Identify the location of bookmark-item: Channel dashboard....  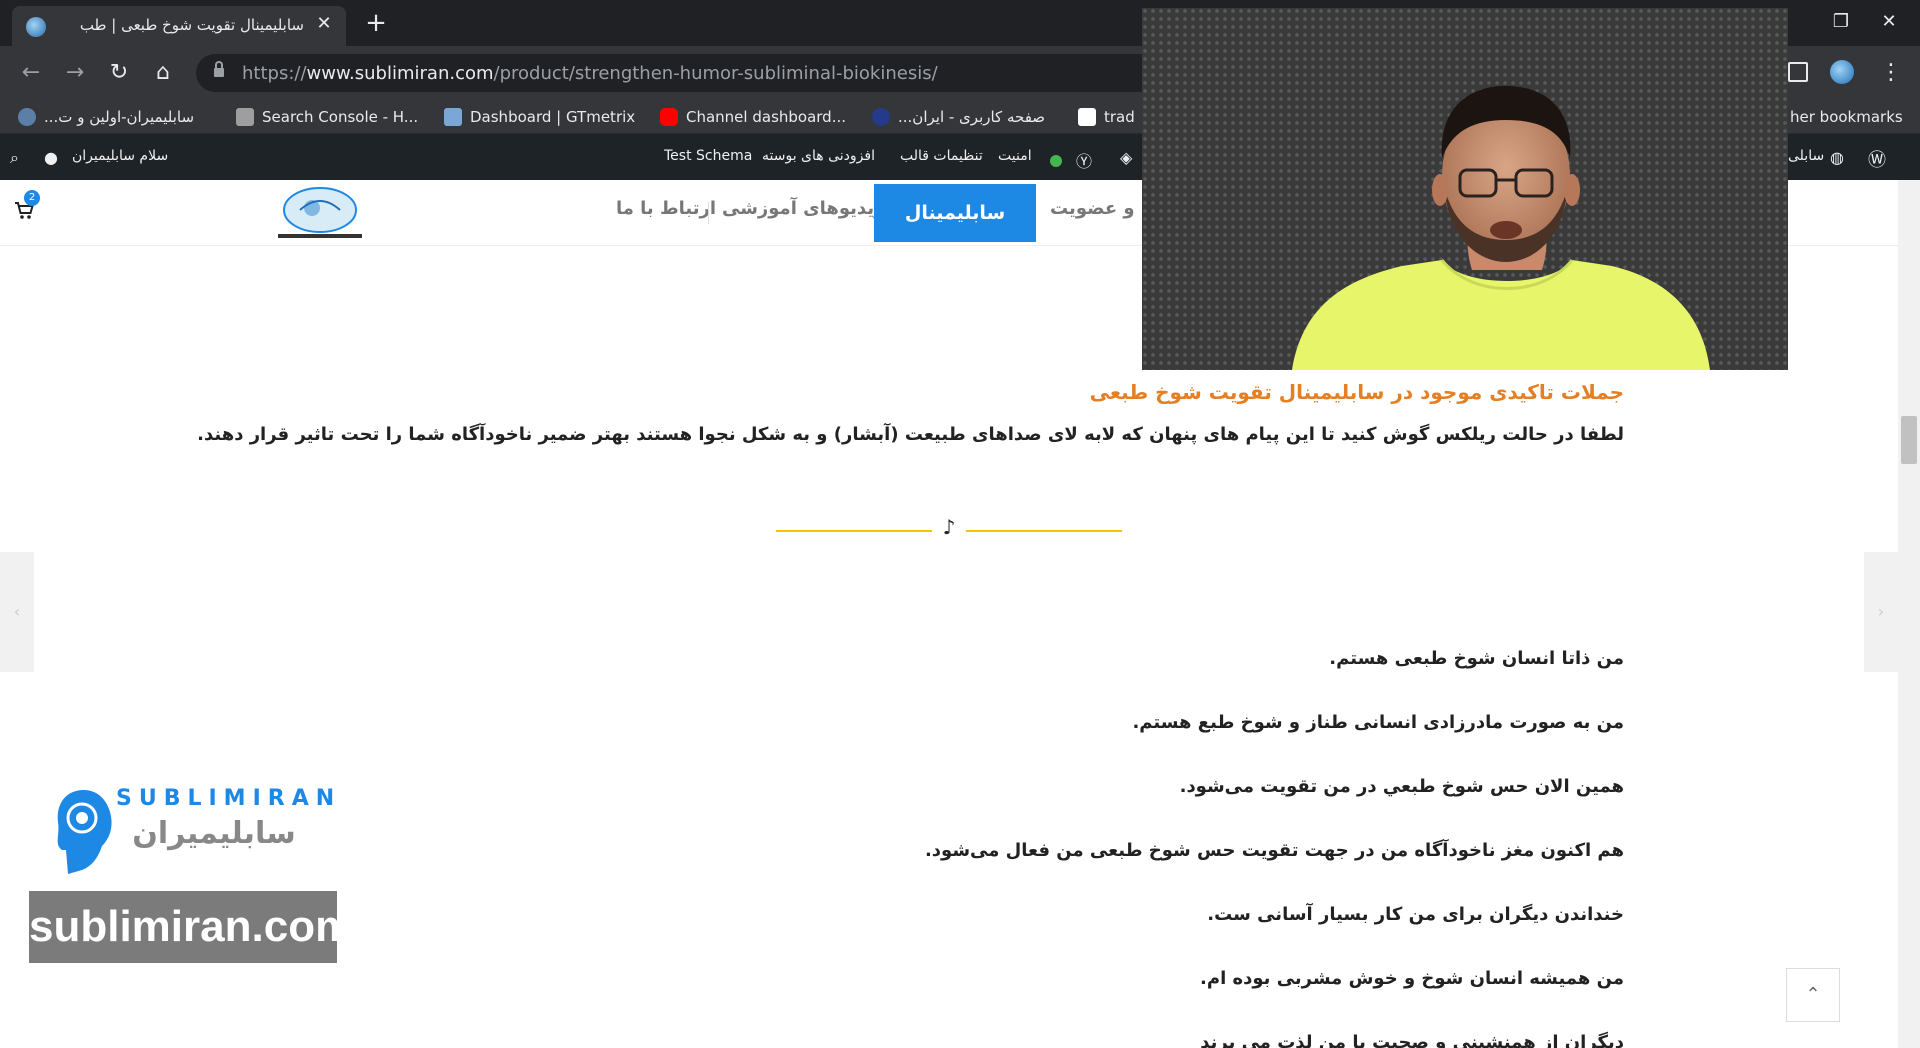
(753, 117).